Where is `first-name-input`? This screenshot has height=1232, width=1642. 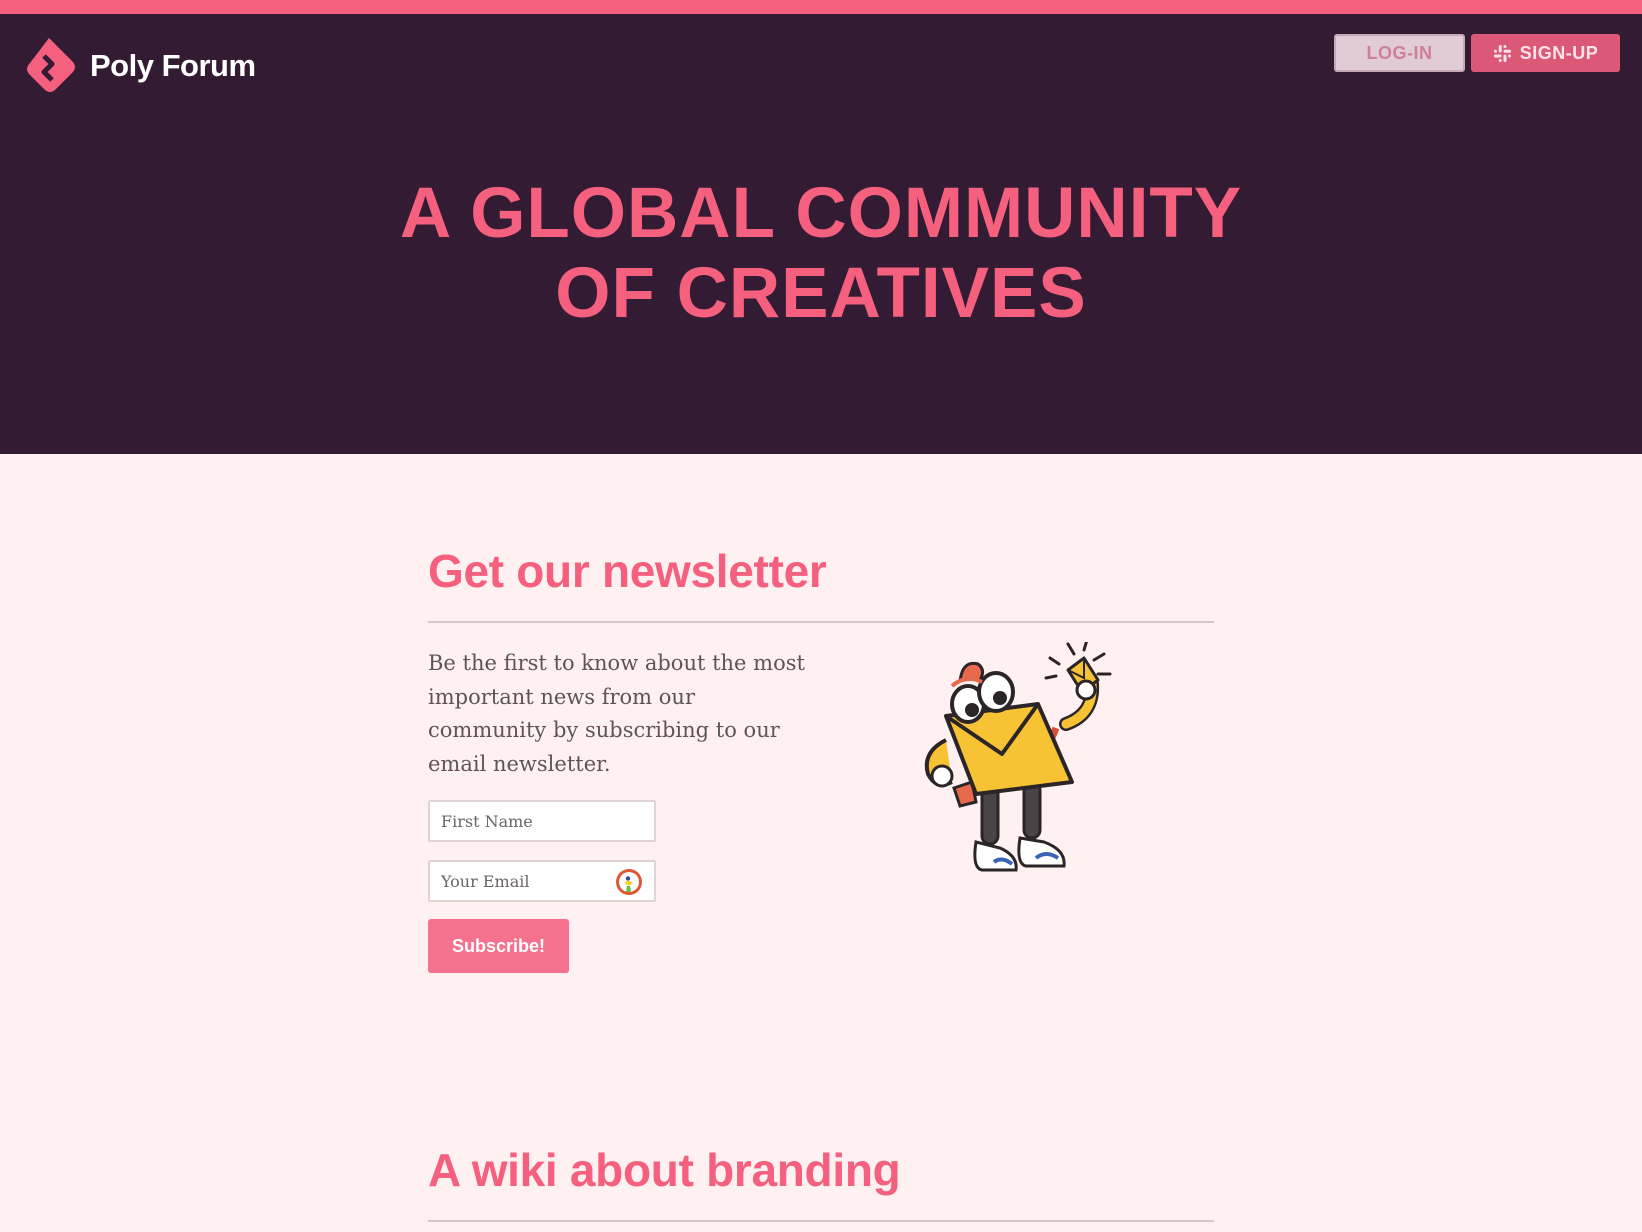 first-name-input is located at coordinates (526, 821).